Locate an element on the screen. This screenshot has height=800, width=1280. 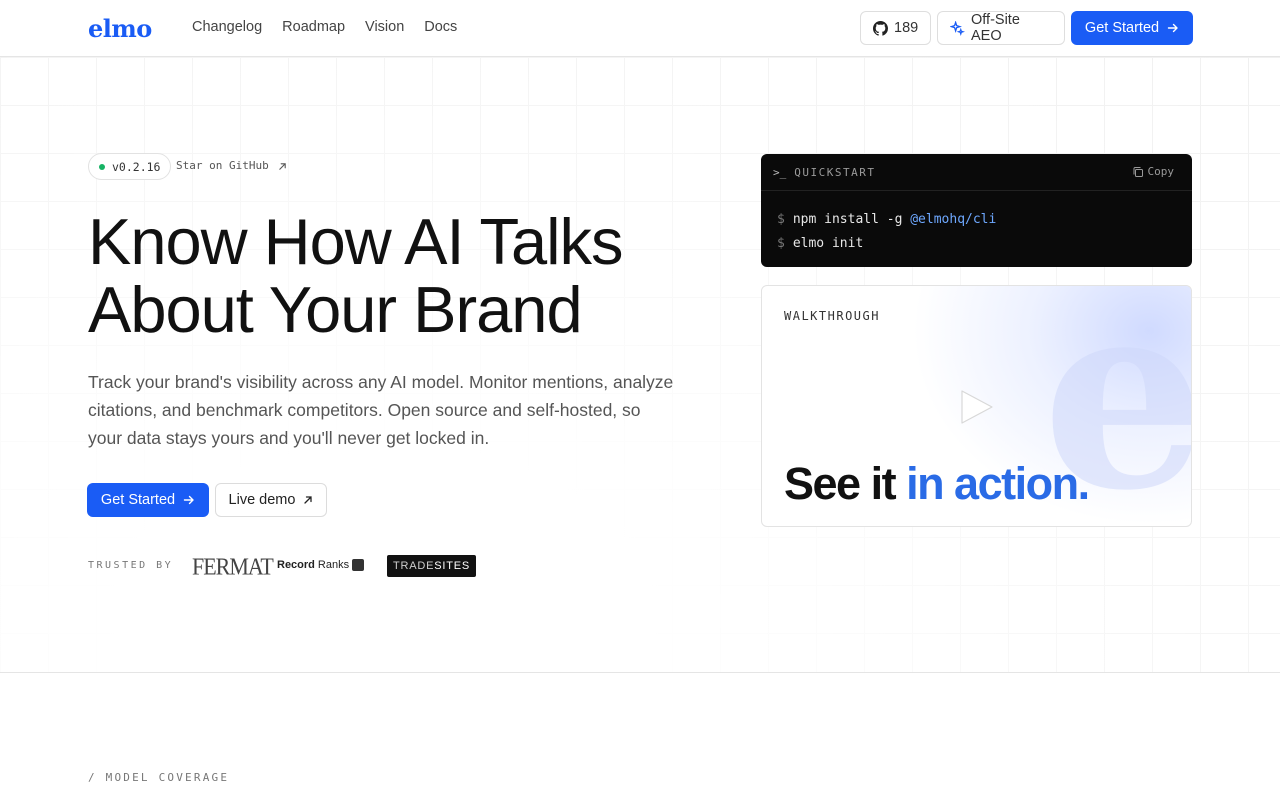
version-badge: v0.2.16 is located at coordinates (130, 166).